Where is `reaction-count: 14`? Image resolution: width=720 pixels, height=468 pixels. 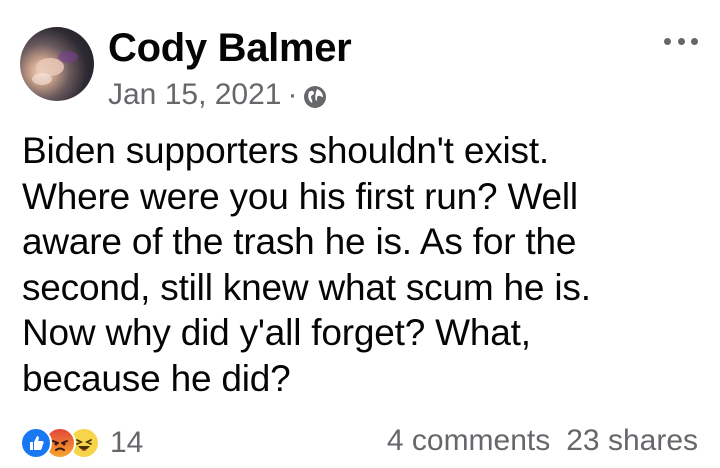
reaction-count: 14 is located at coordinates (127, 442).